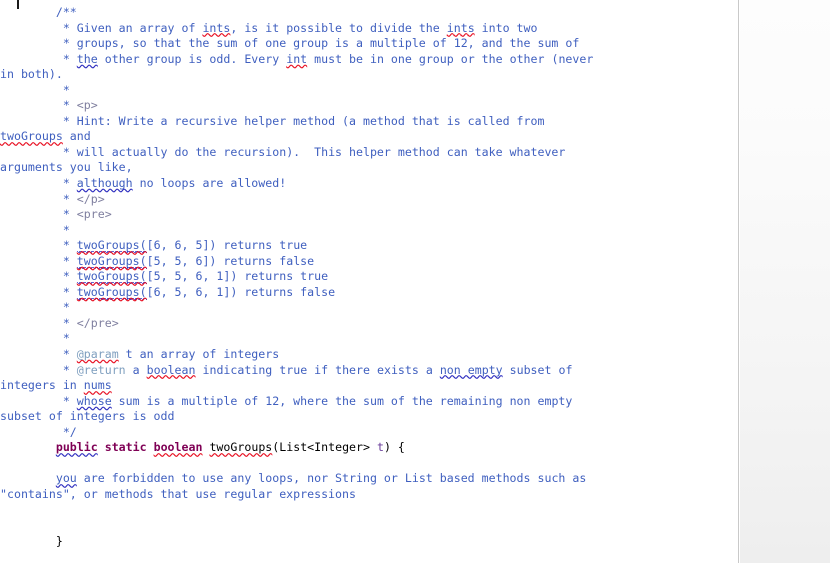  I want to click on code-line: }, so click(369, 542).